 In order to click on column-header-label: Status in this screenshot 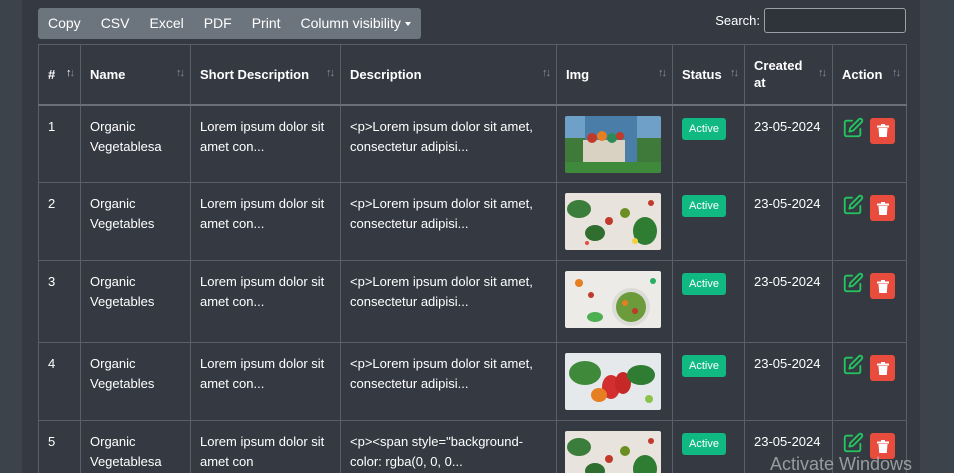, I will do `click(702, 74)`.